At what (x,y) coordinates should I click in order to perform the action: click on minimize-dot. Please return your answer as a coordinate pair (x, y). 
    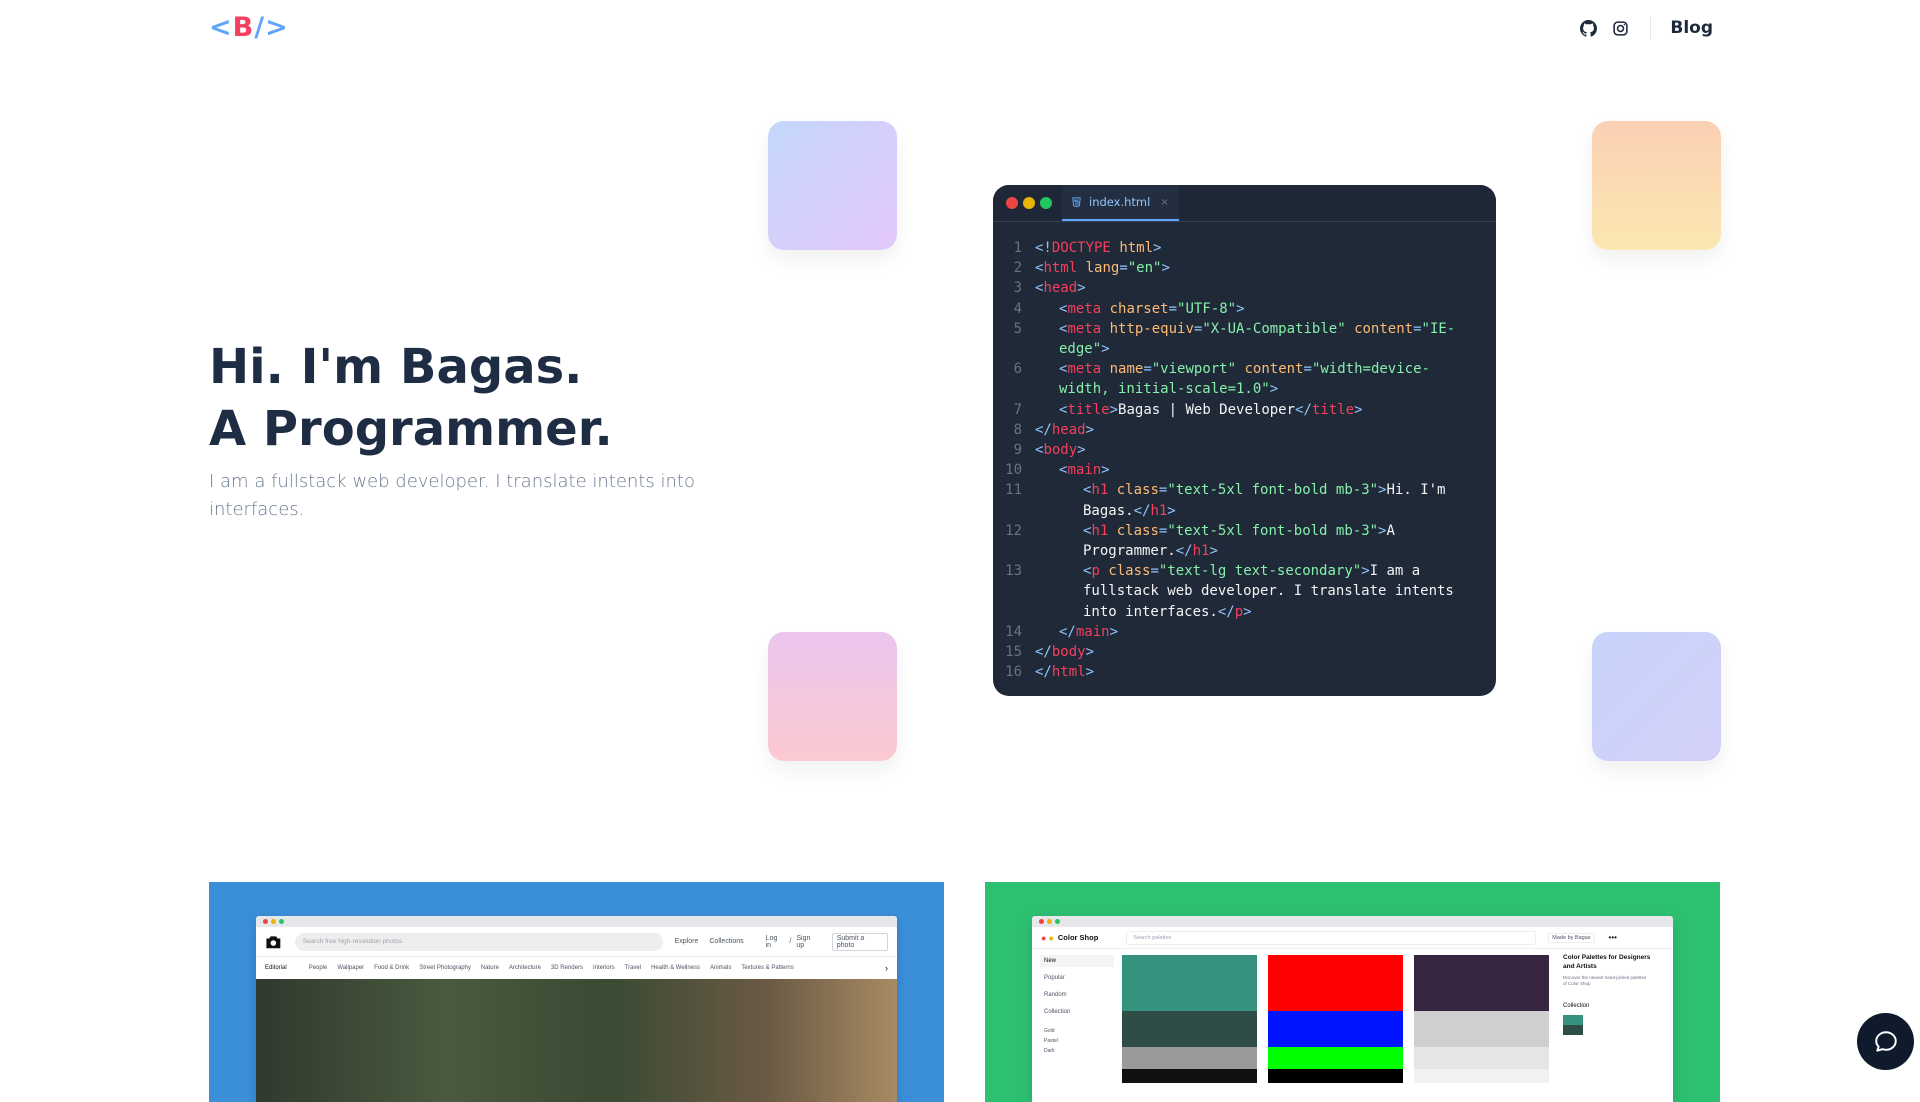
    Looking at the image, I should click on (1029, 203).